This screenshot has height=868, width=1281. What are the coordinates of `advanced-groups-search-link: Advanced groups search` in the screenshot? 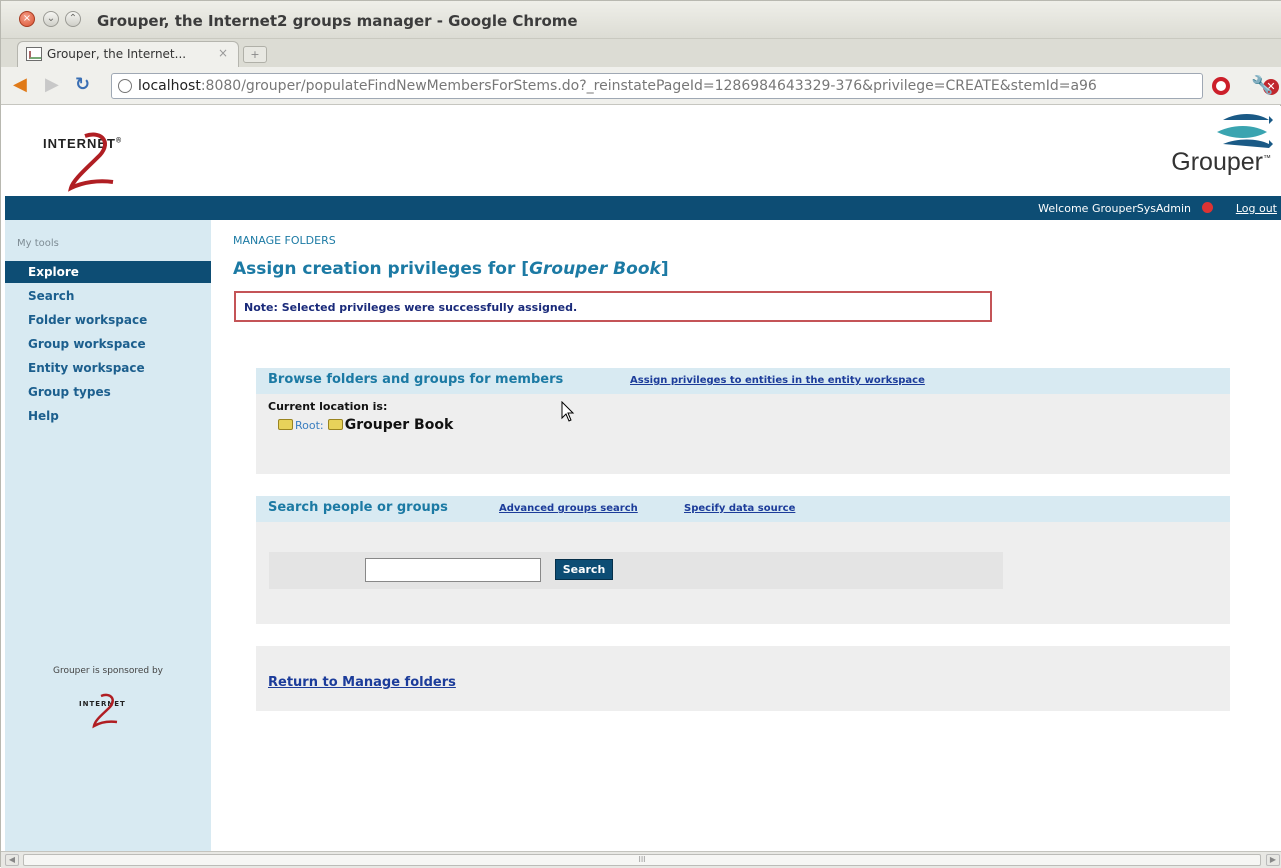 It's located at (568, 508).